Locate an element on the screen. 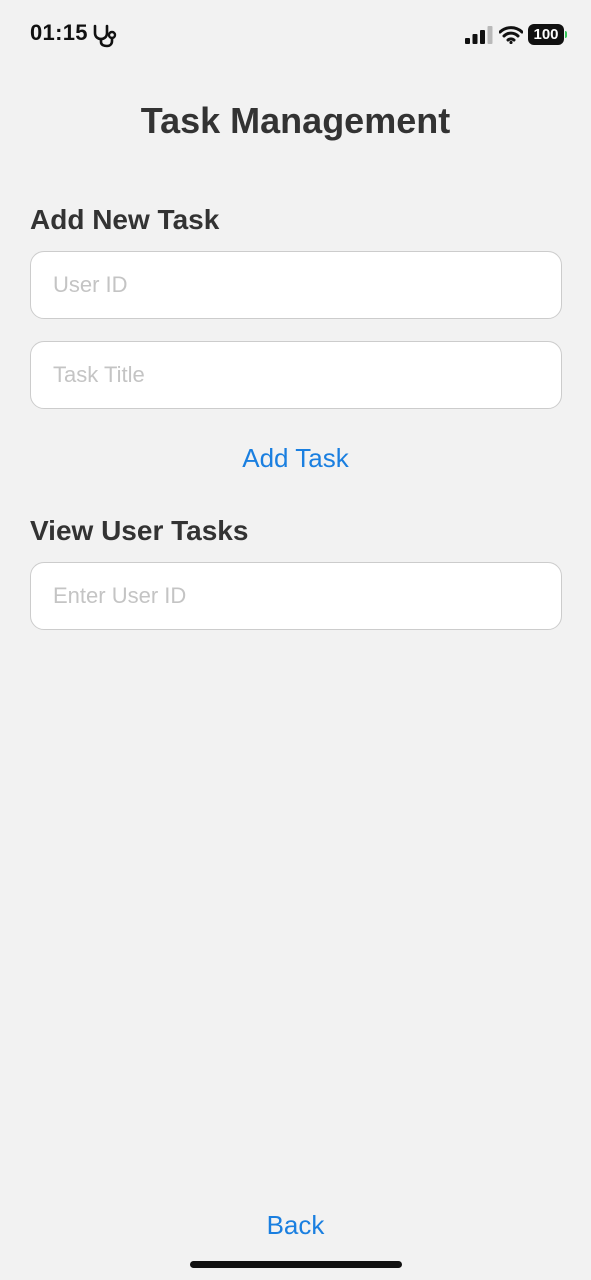 Image resolution: width=591 pixels, height=1280 pixels. status-bar: 01:15 100 is located at coordinates (295, 35).